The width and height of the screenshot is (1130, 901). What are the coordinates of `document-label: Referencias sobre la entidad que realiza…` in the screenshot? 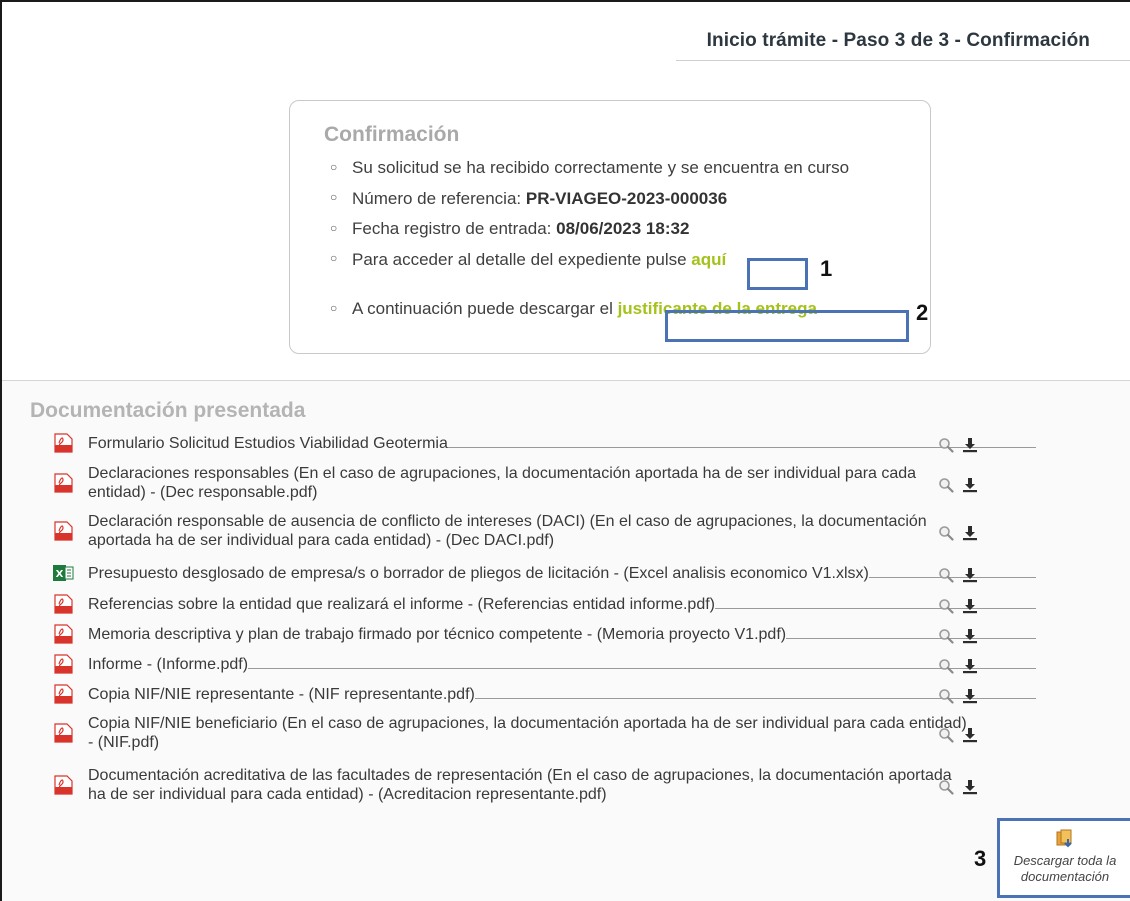 It's located at (401, 604).